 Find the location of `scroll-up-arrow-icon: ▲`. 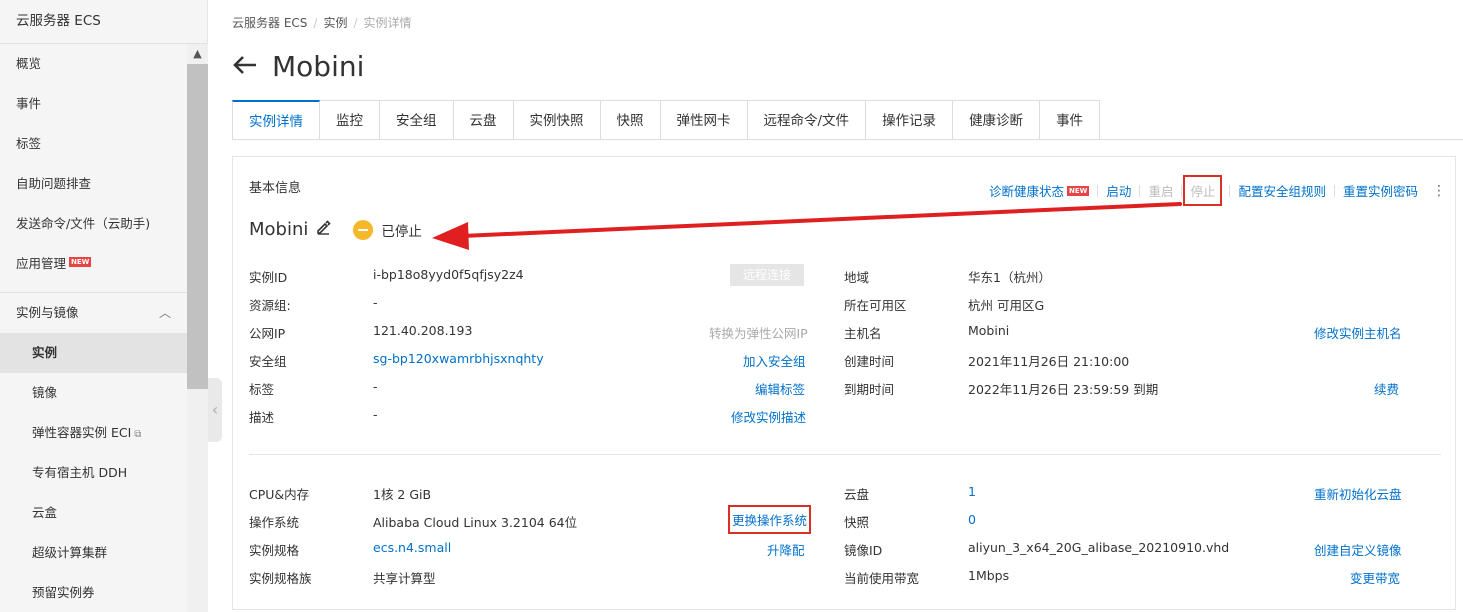

scroll-up-arrow-icon: ▲ is located at coordinates (197, 54).